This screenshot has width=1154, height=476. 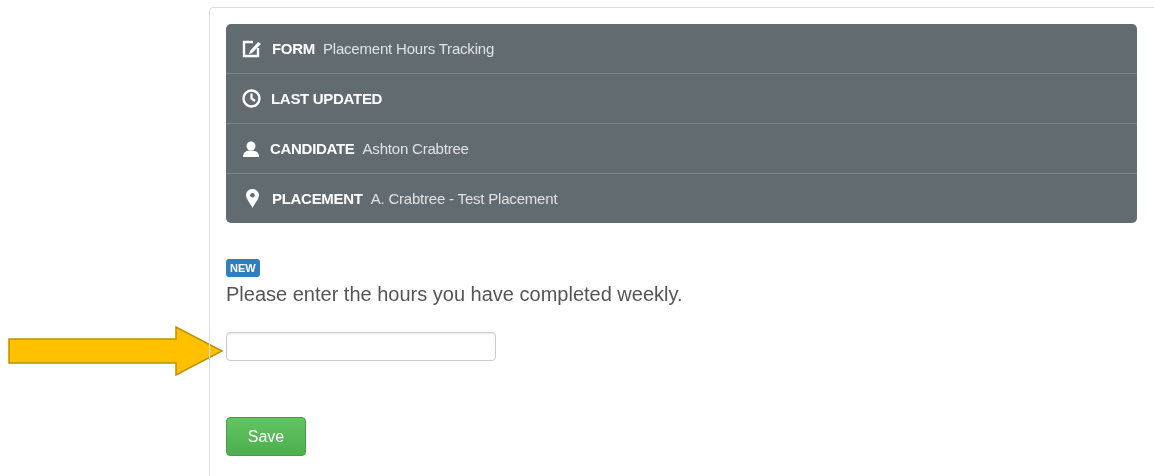 I want to click on save-button: Save, so click(x=266, y=436).